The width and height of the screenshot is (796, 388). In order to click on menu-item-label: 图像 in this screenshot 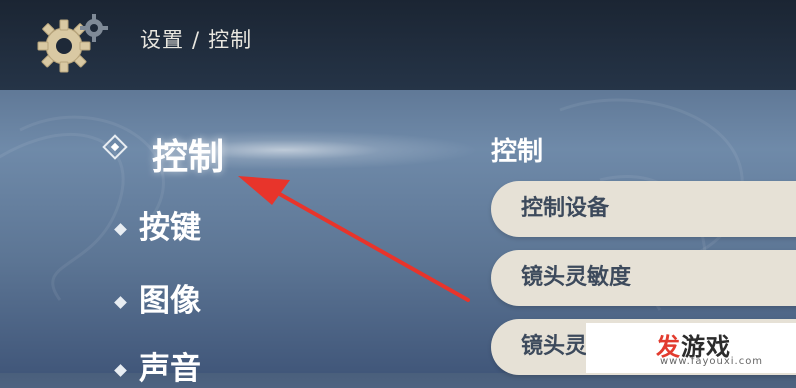, I will do `click(170, 301)`.